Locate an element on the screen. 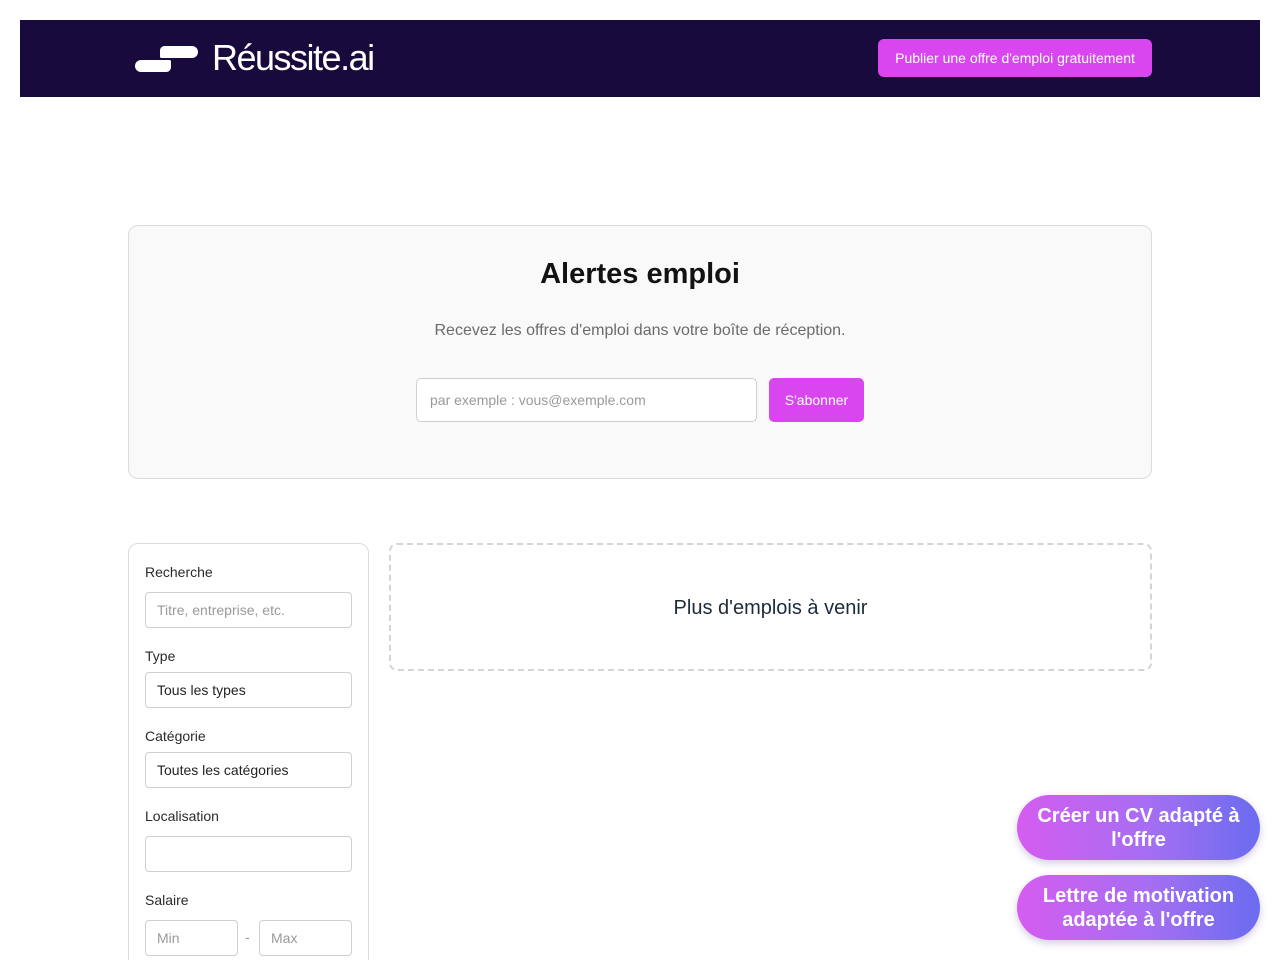 This screenshot has width=1280, height=960. location-input is located at coordinates (248, 854).